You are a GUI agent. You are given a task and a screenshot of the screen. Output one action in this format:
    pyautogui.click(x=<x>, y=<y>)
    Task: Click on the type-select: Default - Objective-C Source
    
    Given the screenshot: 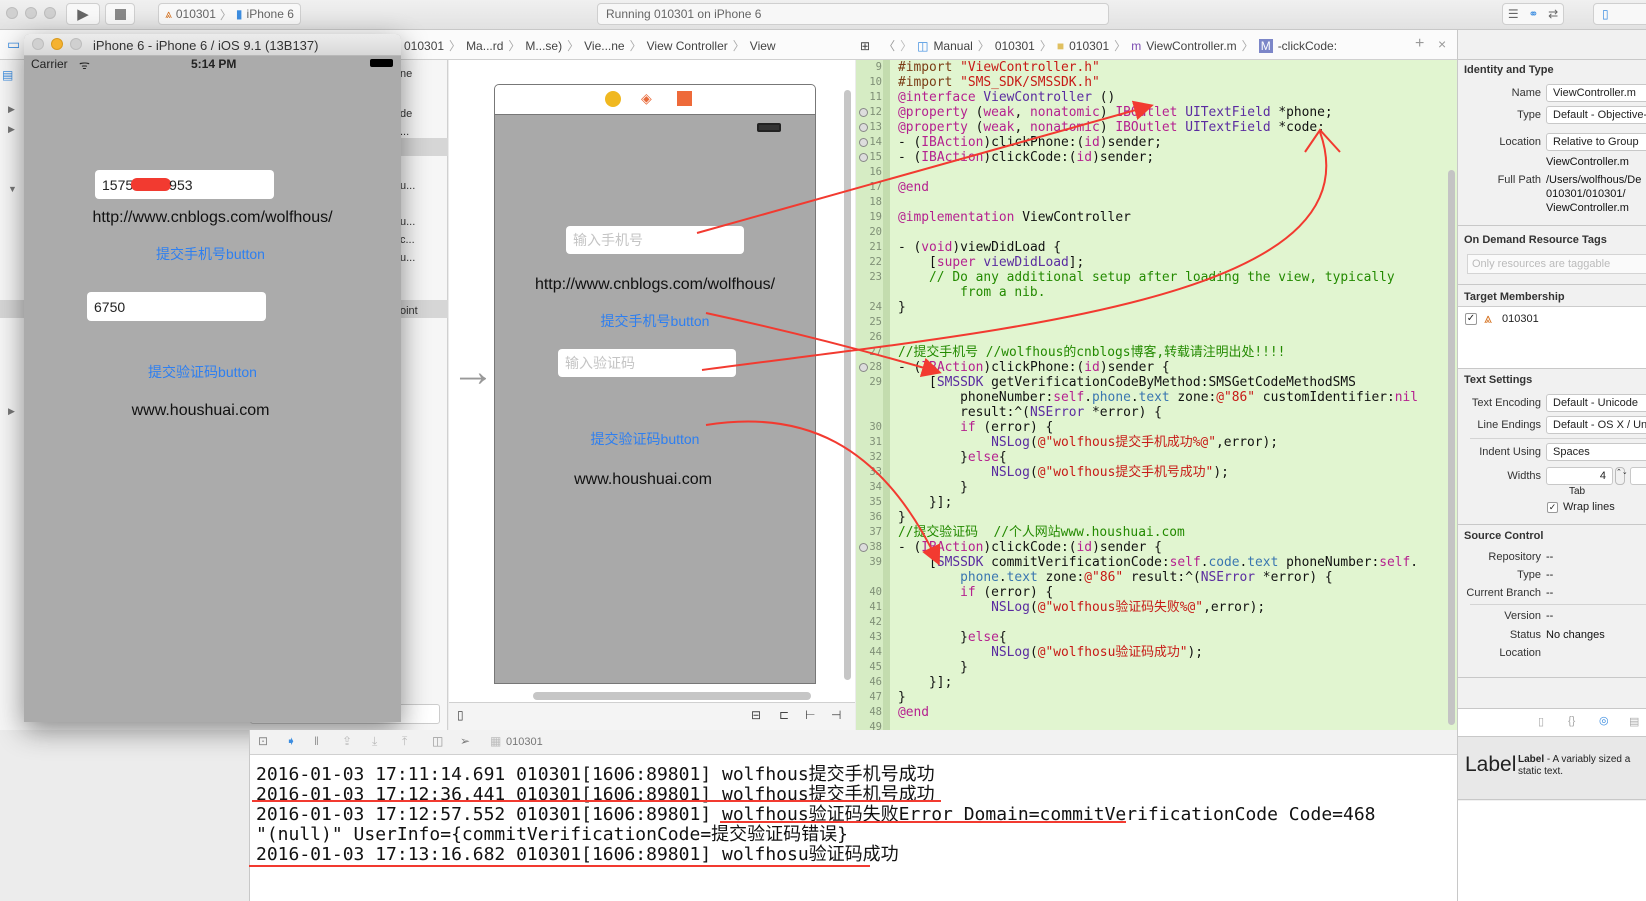 What is the action you would take?
    pyautogui.click(x=1596, y=115)
    